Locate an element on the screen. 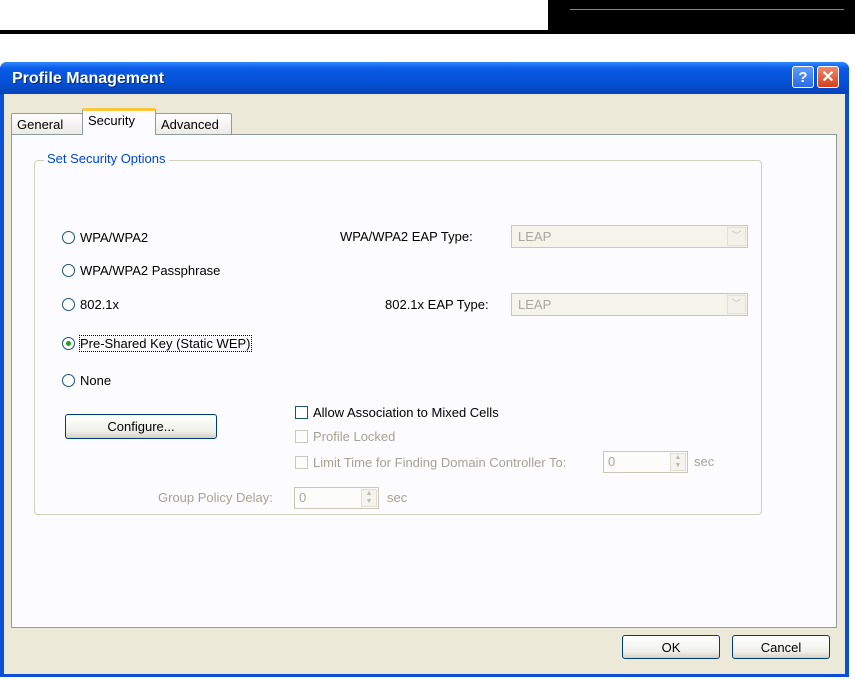 The image size is (855, 679). radio-none: None is located at coordinates (86, 380).